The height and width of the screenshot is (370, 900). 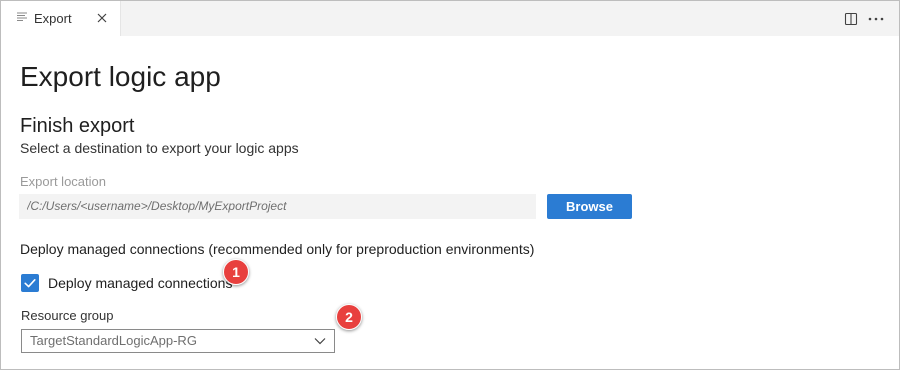 I want to click on editor-tab-bar: Export, so click(x=450, y=18).